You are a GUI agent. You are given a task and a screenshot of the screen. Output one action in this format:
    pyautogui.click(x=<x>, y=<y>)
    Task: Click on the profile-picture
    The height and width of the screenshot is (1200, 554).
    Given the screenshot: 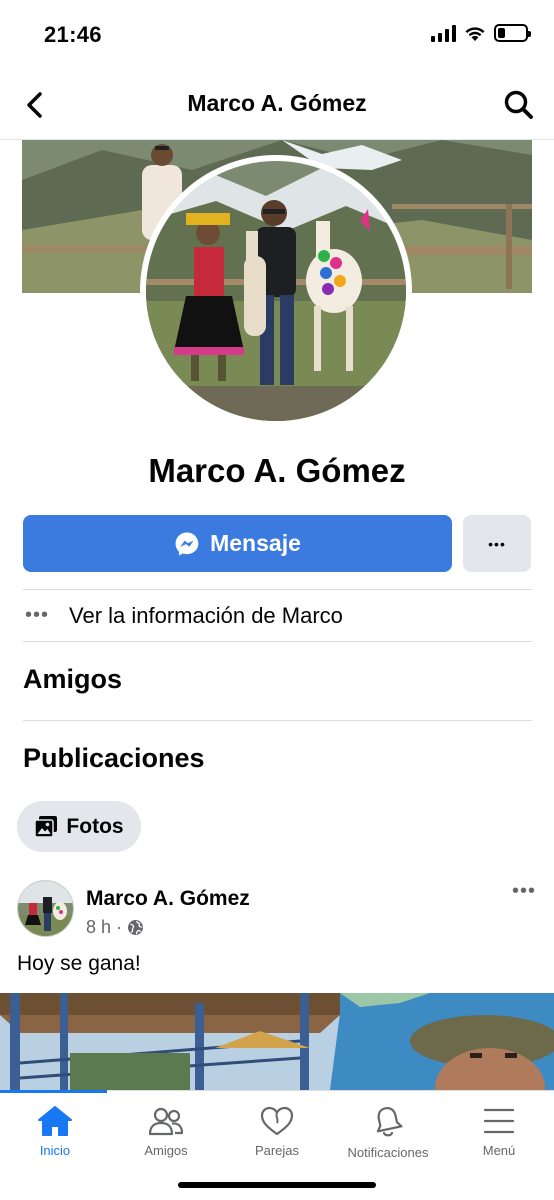 What is the action you would take?
    pyautogui.click(x=276, y=291)
    